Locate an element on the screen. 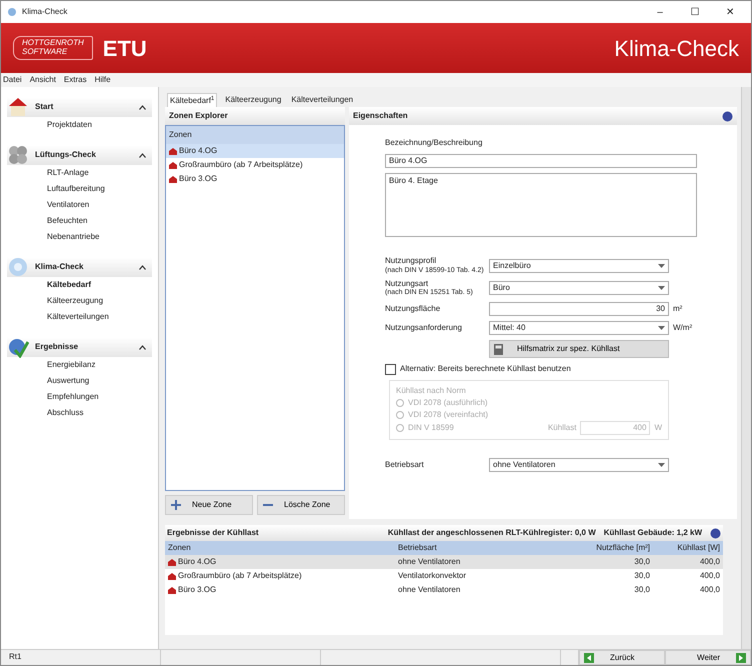 This screenshot has height=666, width=752. section-title: Klima-Check is located at coordinates (59, 267).